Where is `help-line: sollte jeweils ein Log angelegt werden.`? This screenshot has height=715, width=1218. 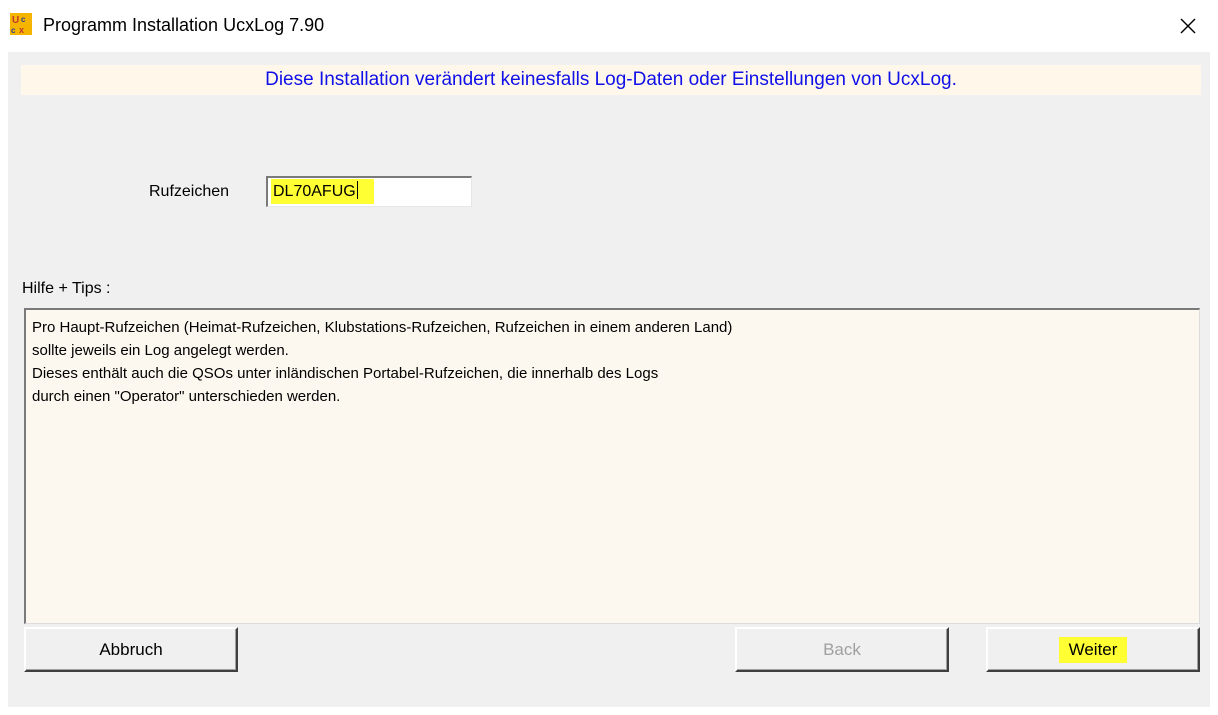 help-line: sollte jeweils ein Log angelegt werden. is located at coordinates (160, 350).